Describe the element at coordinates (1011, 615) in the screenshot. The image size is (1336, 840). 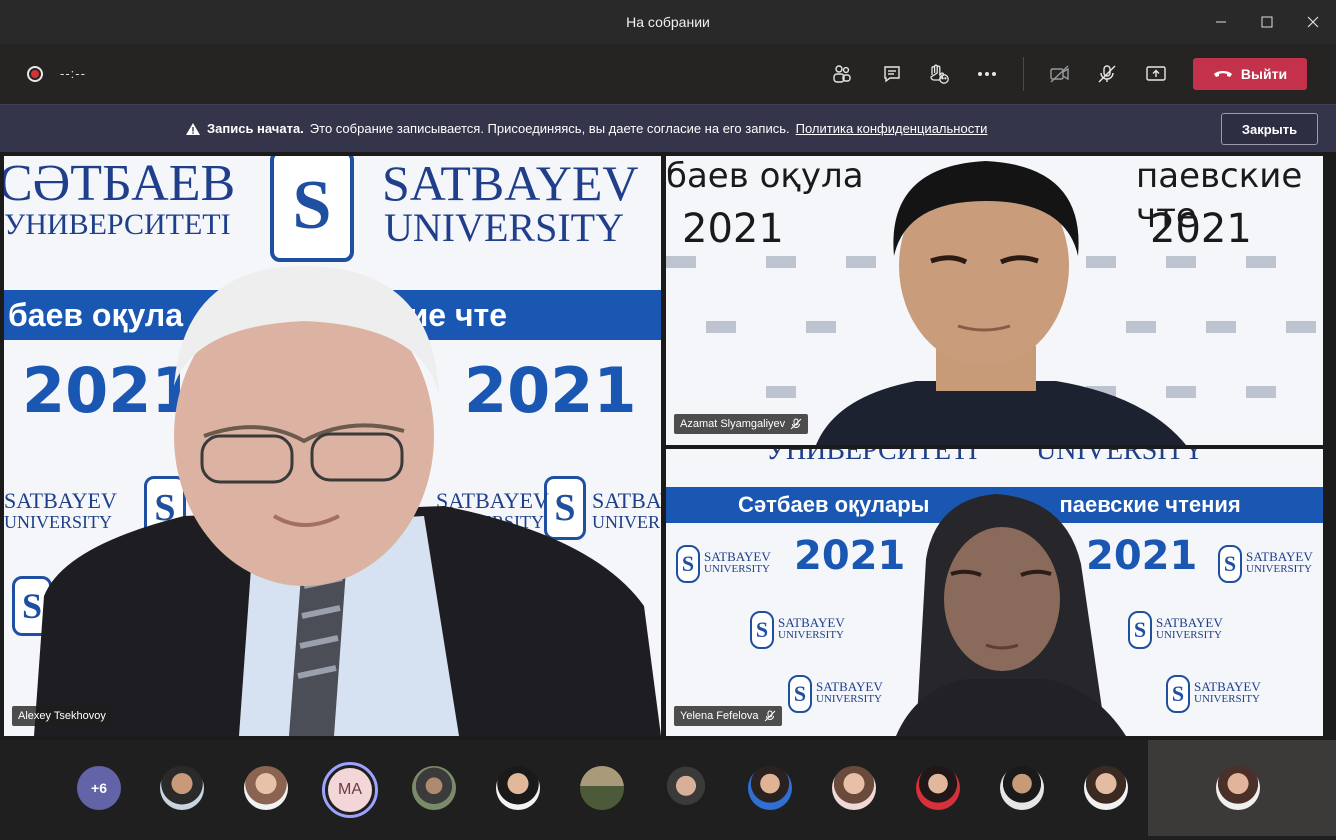
I see `participant-video-feed` at that location.